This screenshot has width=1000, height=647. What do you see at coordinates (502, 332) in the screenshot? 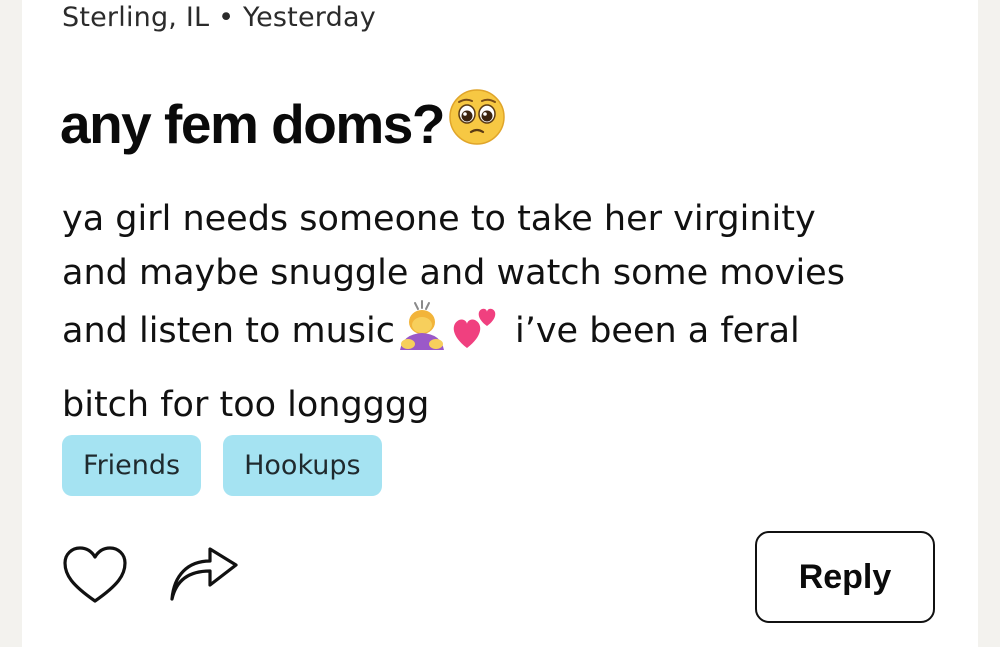
I see `body-line-3: and listen to music i’ve been a feral` at bounding box center [502, 332].